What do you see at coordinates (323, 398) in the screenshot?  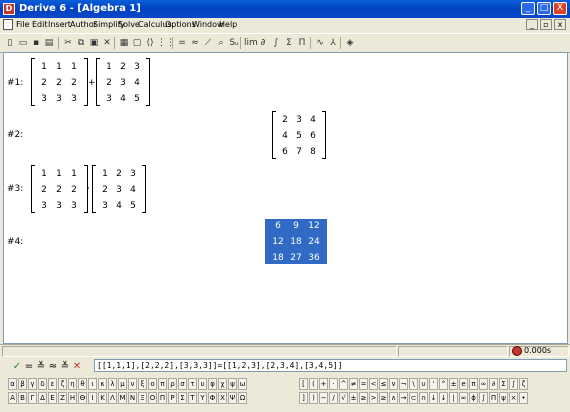 I see `symbol-button: −` at bounding box center [323, 398].